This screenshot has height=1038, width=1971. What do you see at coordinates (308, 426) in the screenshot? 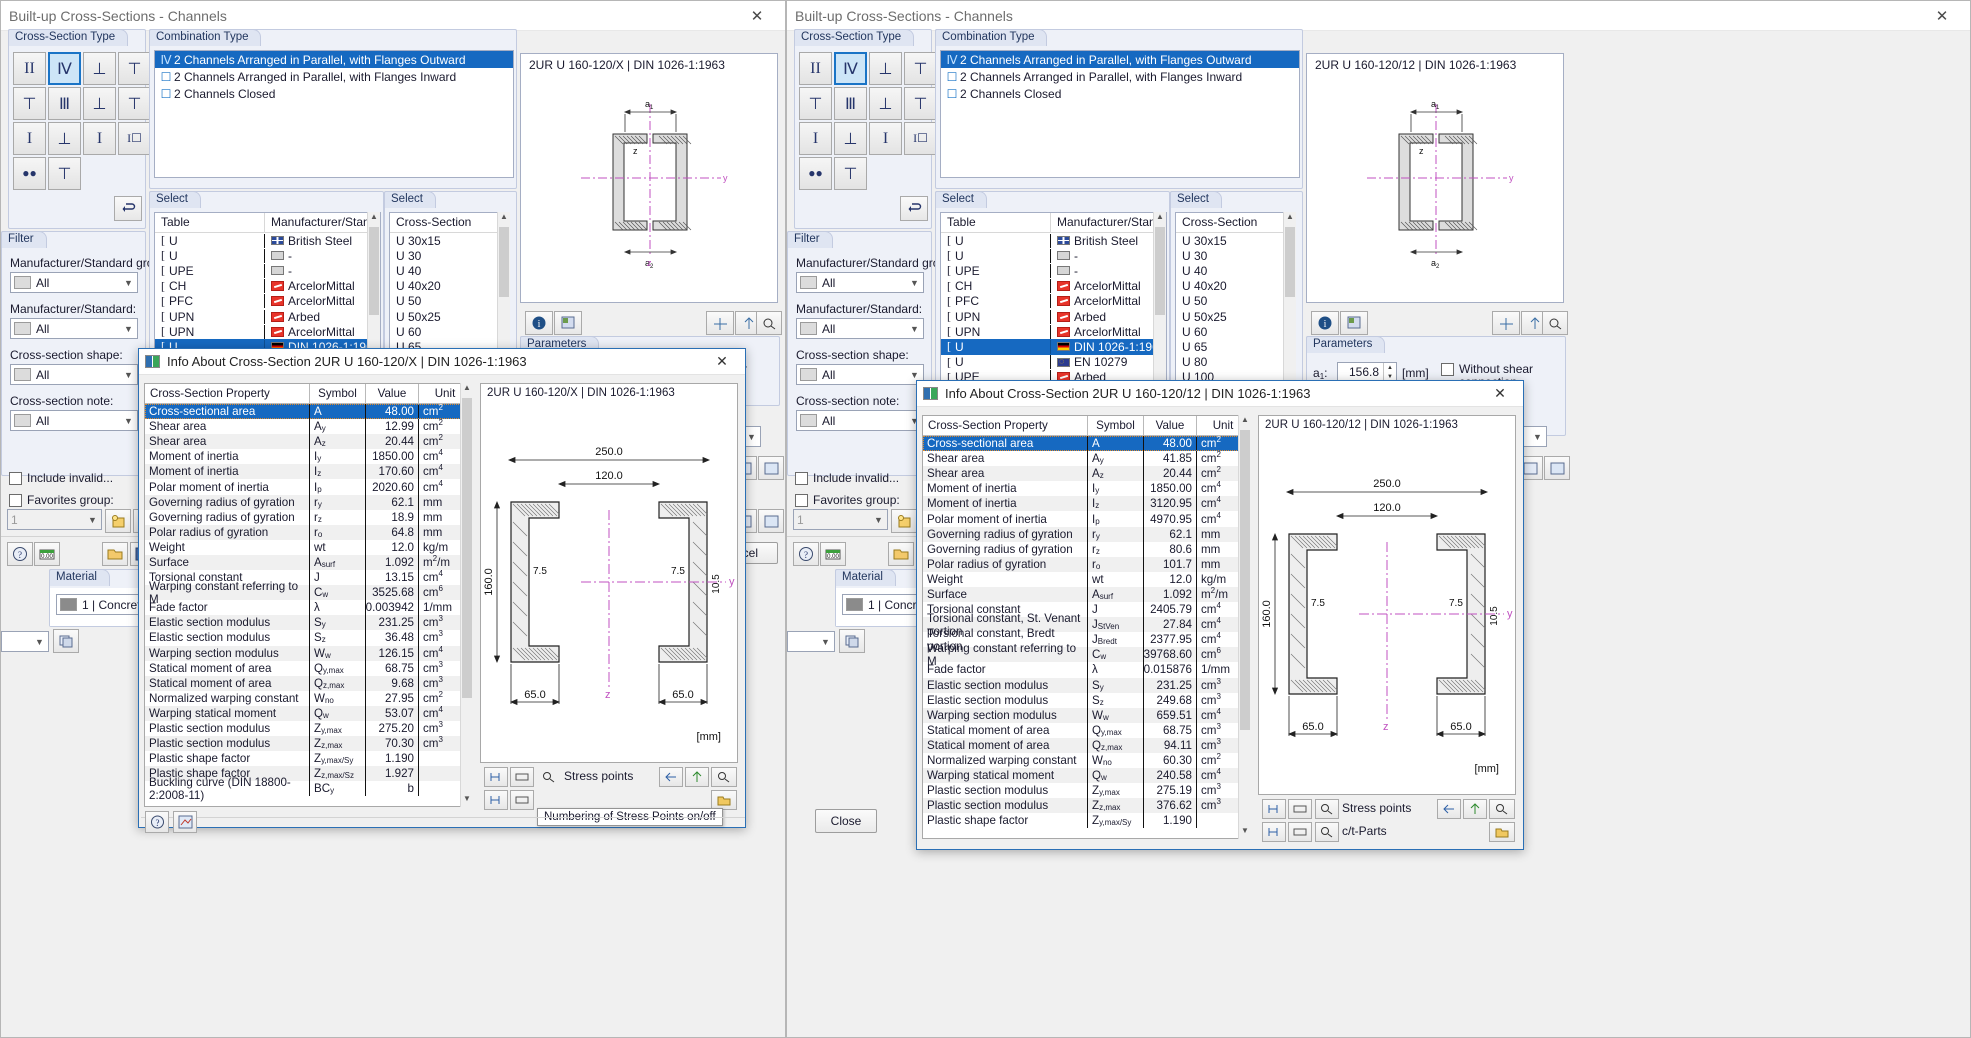
I see `property-row: Shear area Ay 12.99 cm 2` at bounding box center [308, 426].